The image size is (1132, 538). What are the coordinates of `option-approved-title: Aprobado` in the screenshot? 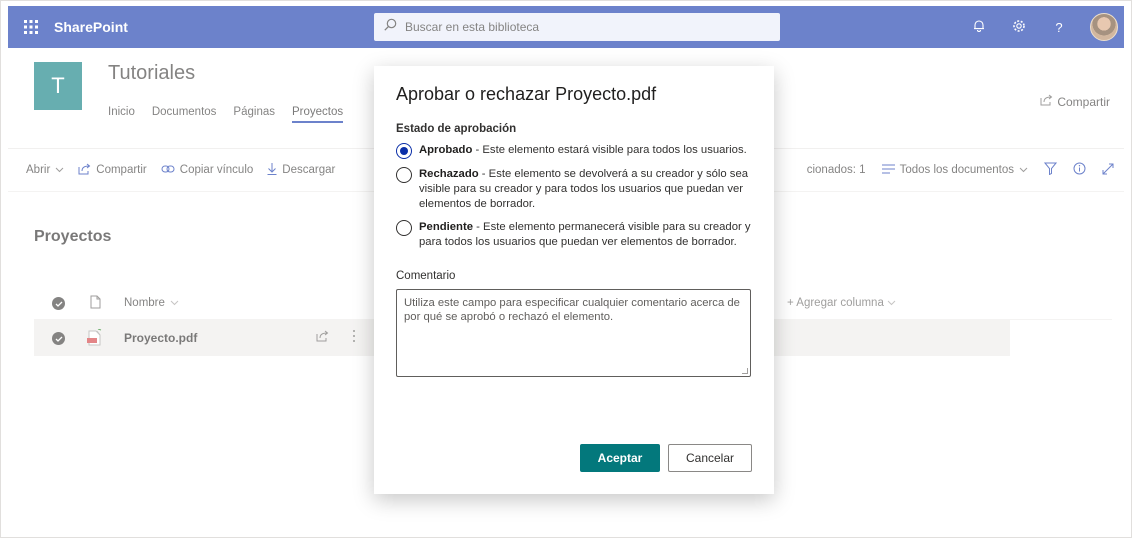 It's located at (446, 150).